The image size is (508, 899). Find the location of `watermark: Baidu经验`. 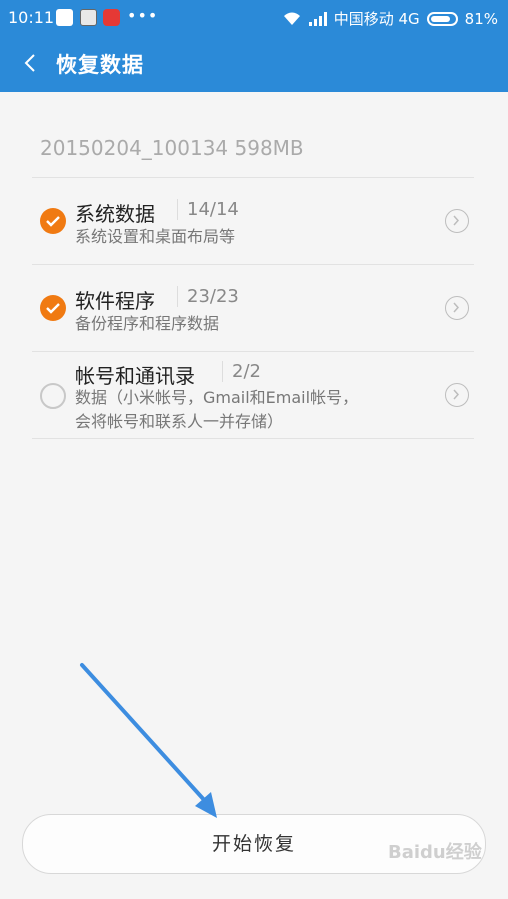

watermark: Baidu经验 is located at coordinates (435, 852).